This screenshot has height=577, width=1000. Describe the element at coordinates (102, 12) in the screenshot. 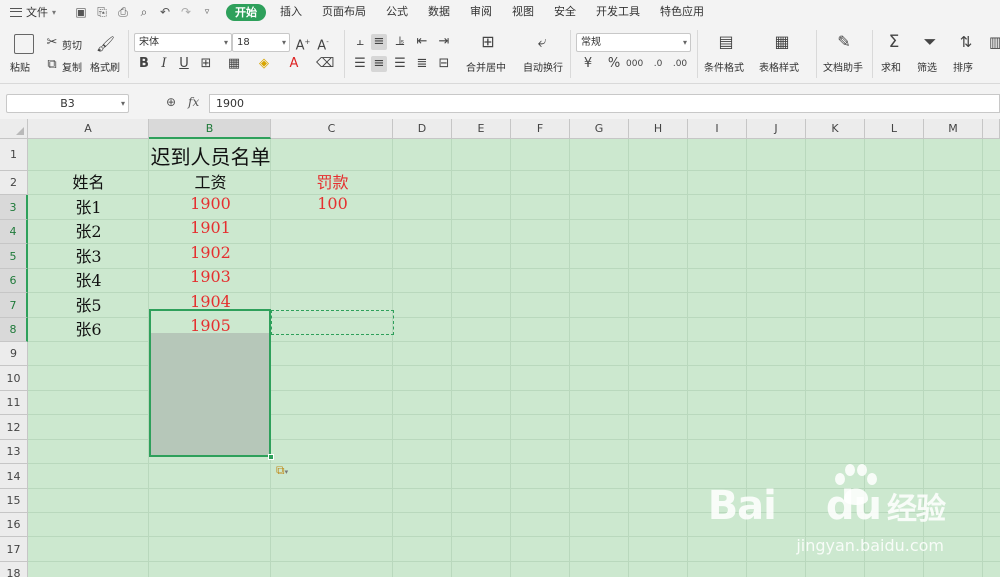

I see `export-icon: ⎘` at that location.